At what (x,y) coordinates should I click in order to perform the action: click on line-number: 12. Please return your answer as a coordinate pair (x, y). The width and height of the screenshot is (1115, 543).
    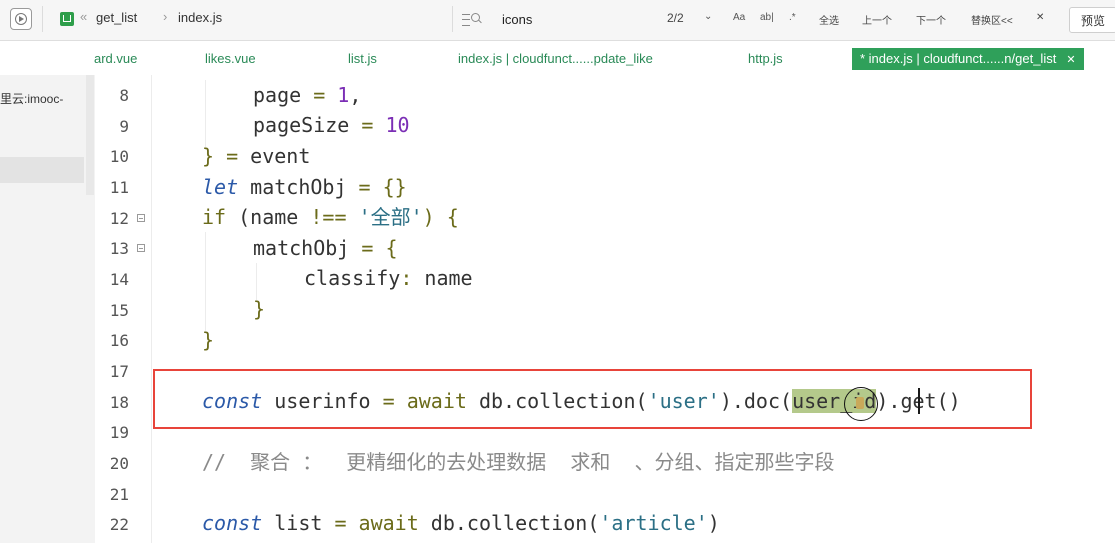
    Looking at the image, I should click on (119, 218).